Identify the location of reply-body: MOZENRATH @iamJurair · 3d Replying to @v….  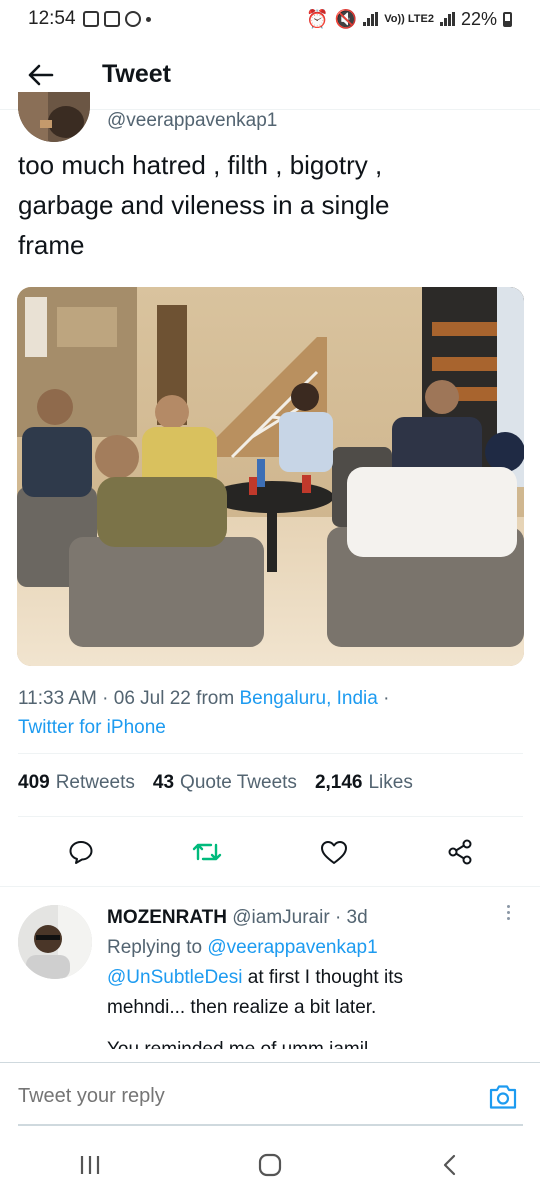
(307, 976).